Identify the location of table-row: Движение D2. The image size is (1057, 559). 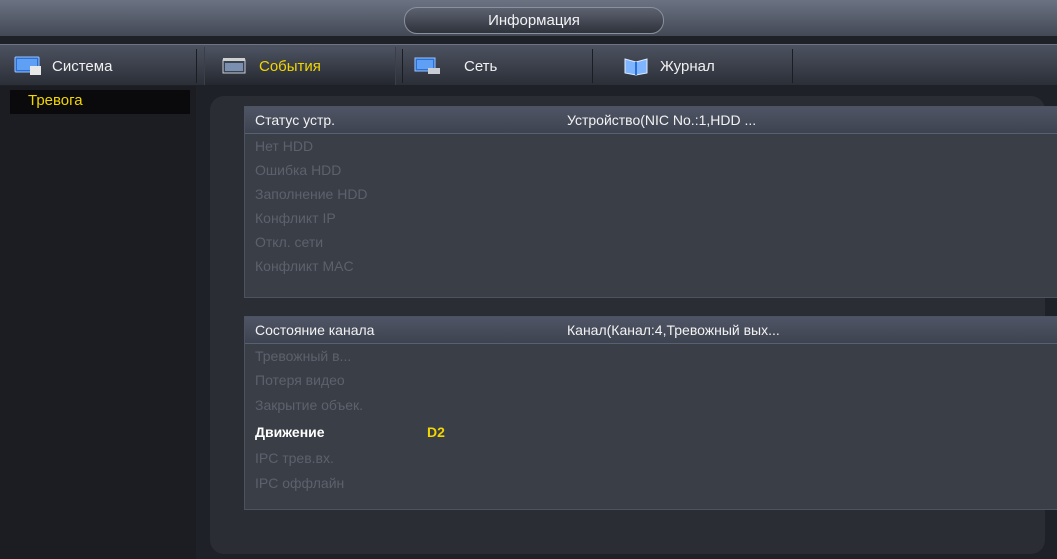
(651, 432).